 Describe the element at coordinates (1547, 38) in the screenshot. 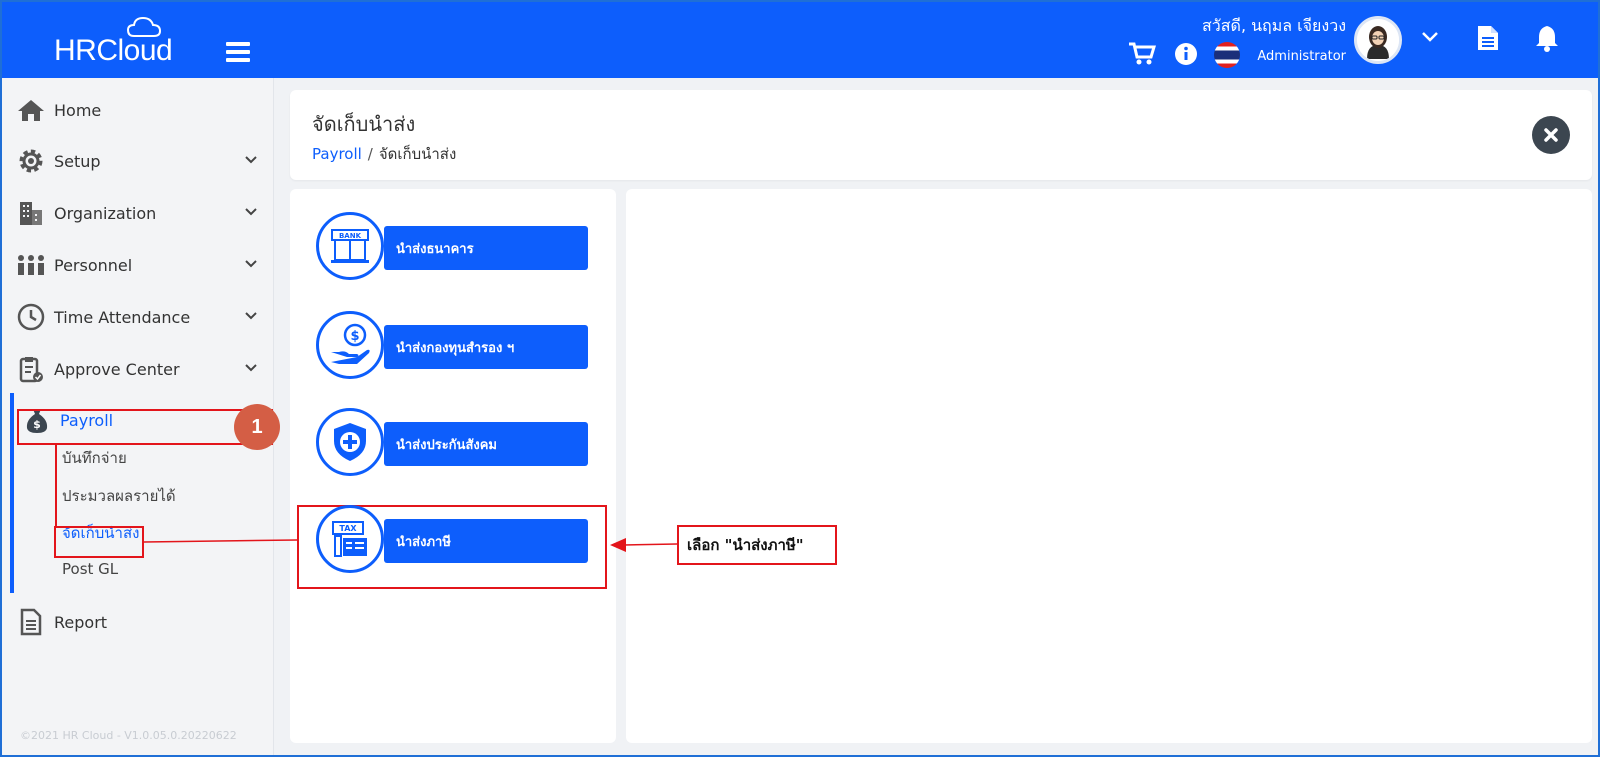

I see `bell-icon` at that location.